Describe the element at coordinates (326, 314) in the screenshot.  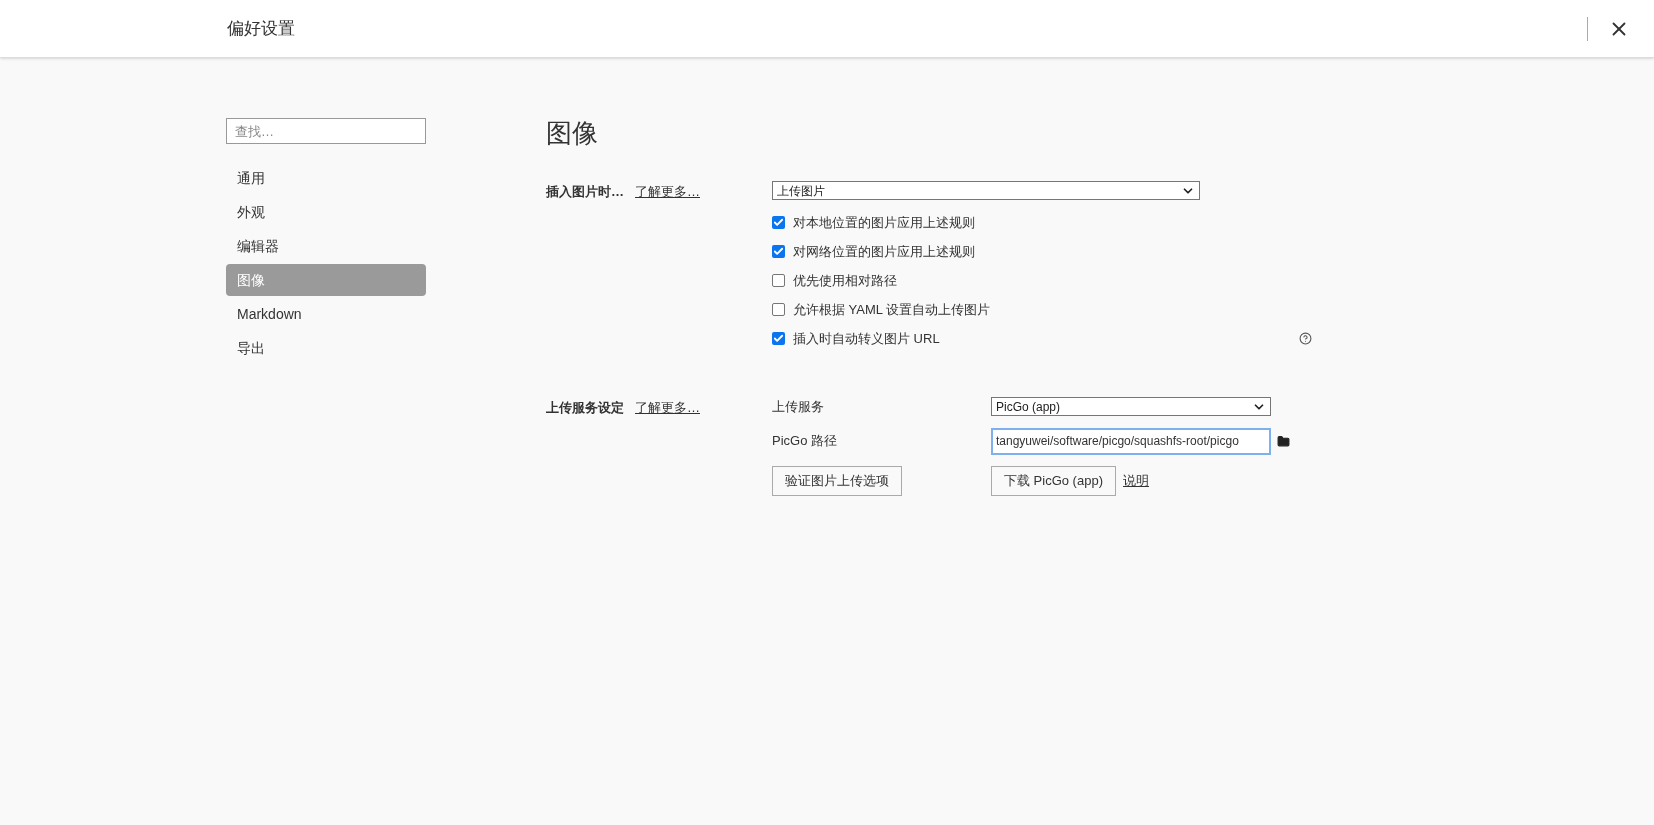
I see `sidebar-item: Markdown` at that location.